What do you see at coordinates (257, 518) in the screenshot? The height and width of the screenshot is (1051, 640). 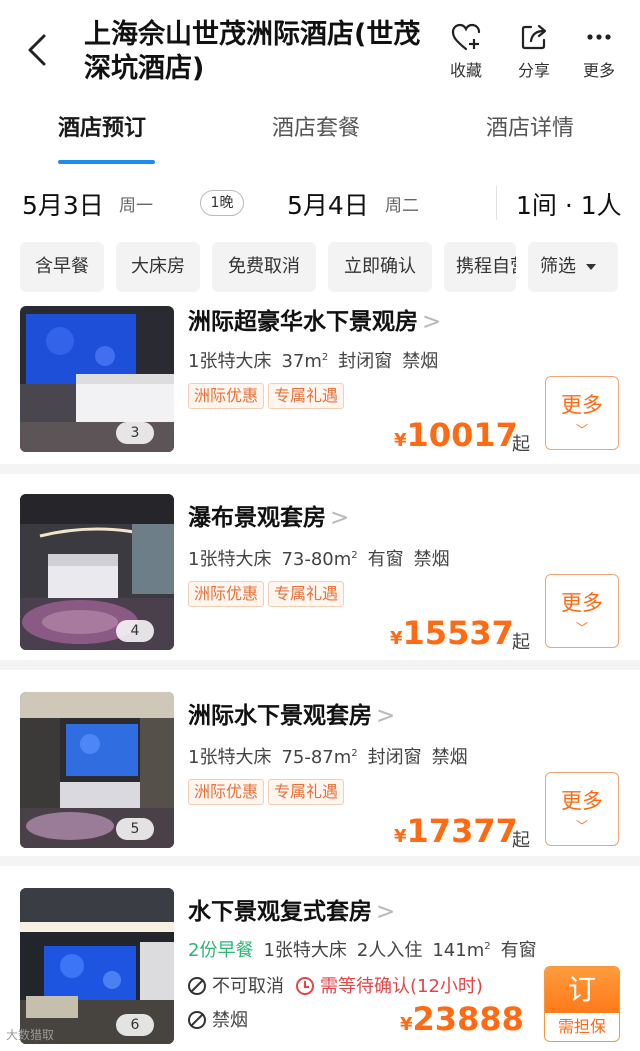 I see `room-name-text: 瀑布景观套房` at bounding box center [257, 518].